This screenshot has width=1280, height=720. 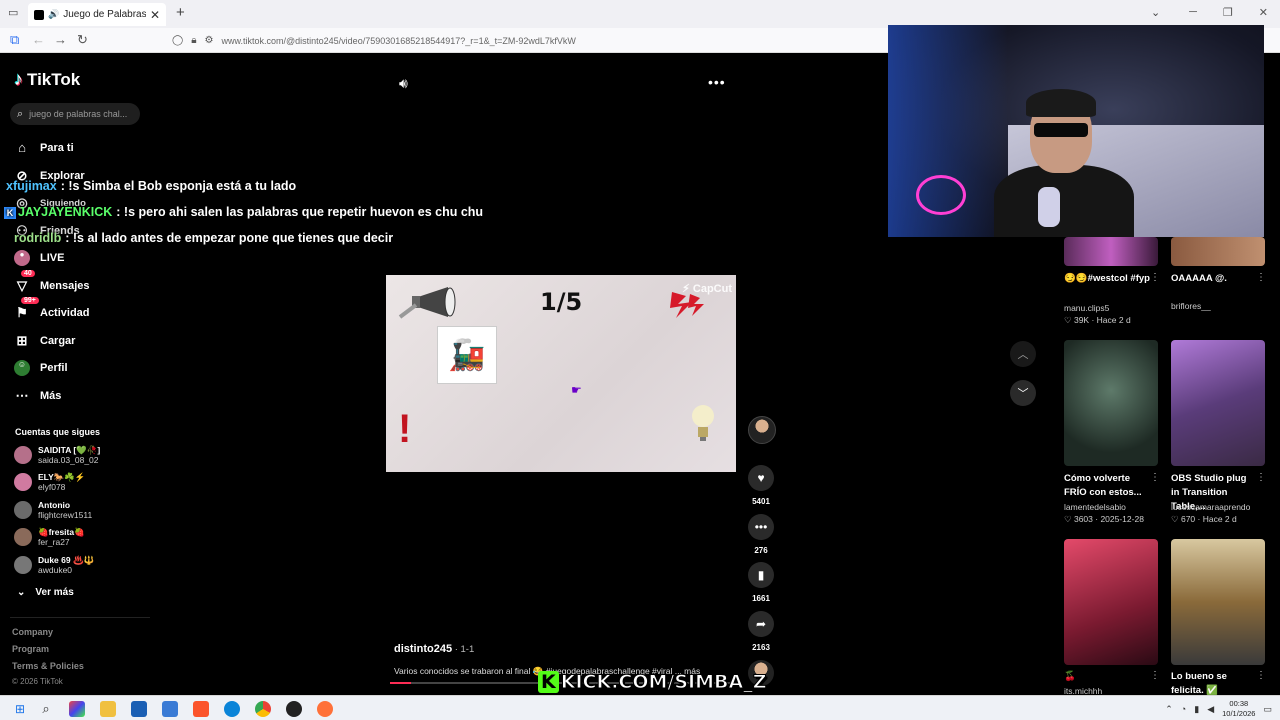 I want to click on video-player: 1/5 ⚡︎ CapCut 🚂 ! ☛, so click(x=561, y=373).